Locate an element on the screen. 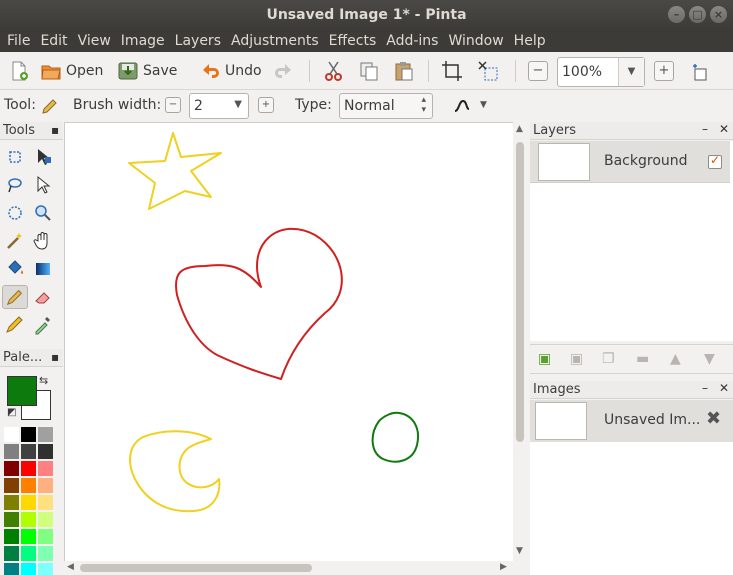  tool-pan is located at coordinates (43, 241).